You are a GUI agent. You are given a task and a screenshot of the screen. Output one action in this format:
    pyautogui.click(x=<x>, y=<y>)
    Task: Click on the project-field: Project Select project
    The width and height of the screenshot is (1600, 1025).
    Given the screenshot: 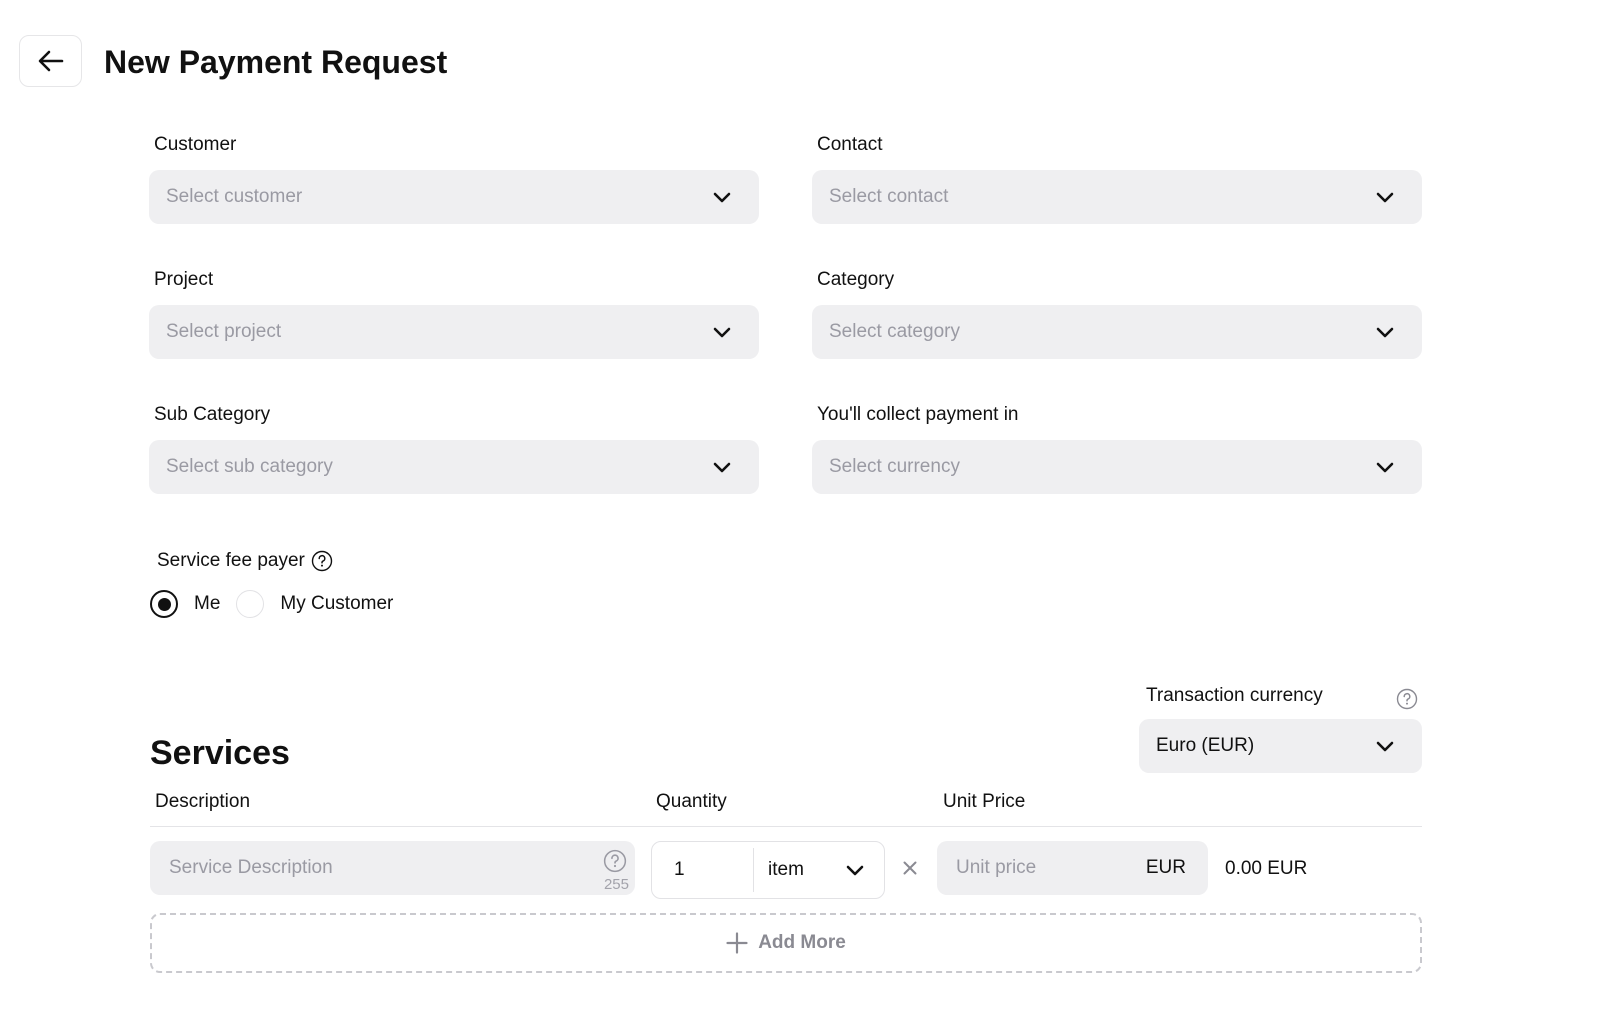 What is the action you would take?
    pyautogui.click(x=454, y=313)
    